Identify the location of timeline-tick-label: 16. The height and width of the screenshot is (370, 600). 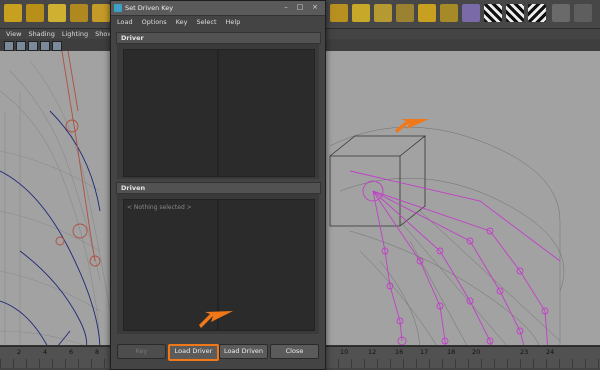
(399, 352).